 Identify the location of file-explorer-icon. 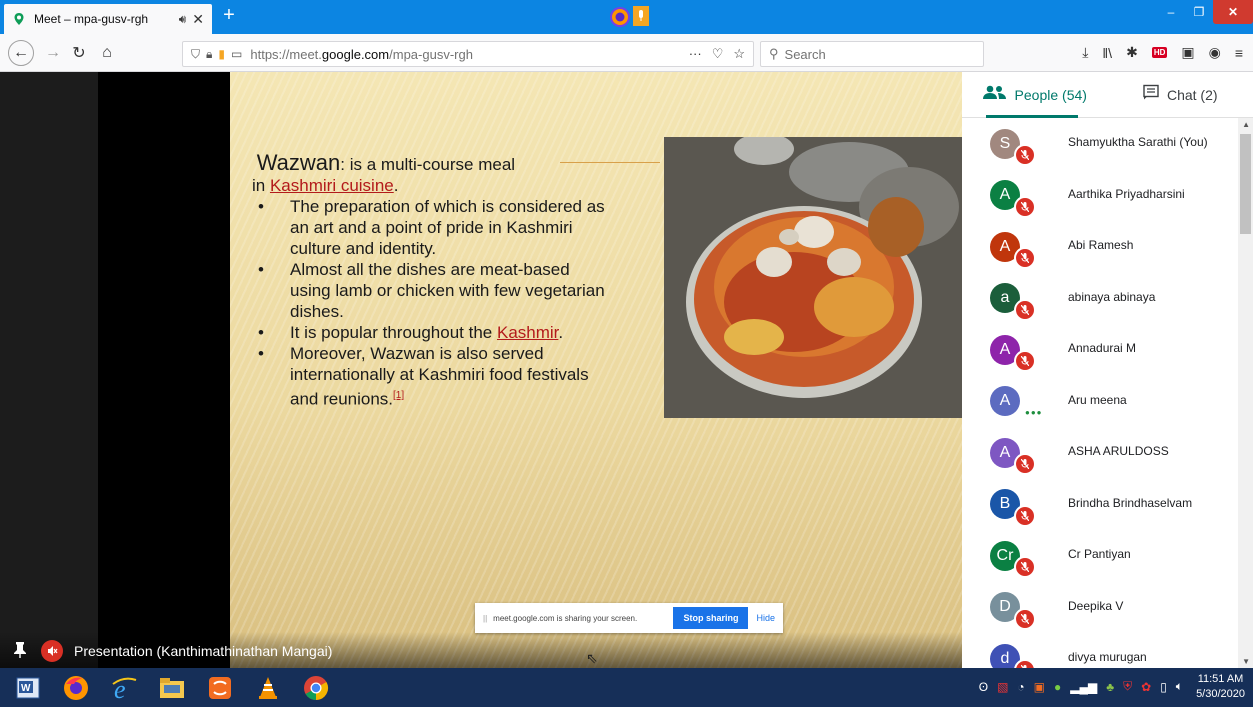
(172, 687).